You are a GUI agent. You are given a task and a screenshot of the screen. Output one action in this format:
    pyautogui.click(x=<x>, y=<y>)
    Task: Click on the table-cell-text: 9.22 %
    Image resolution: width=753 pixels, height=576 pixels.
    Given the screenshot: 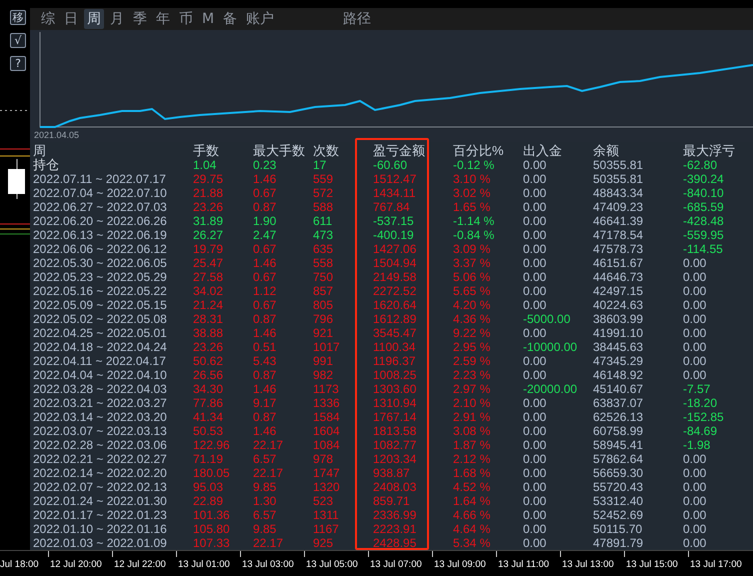 What is the action you would take?
    pyautogui.click(x=472, y=333)
    